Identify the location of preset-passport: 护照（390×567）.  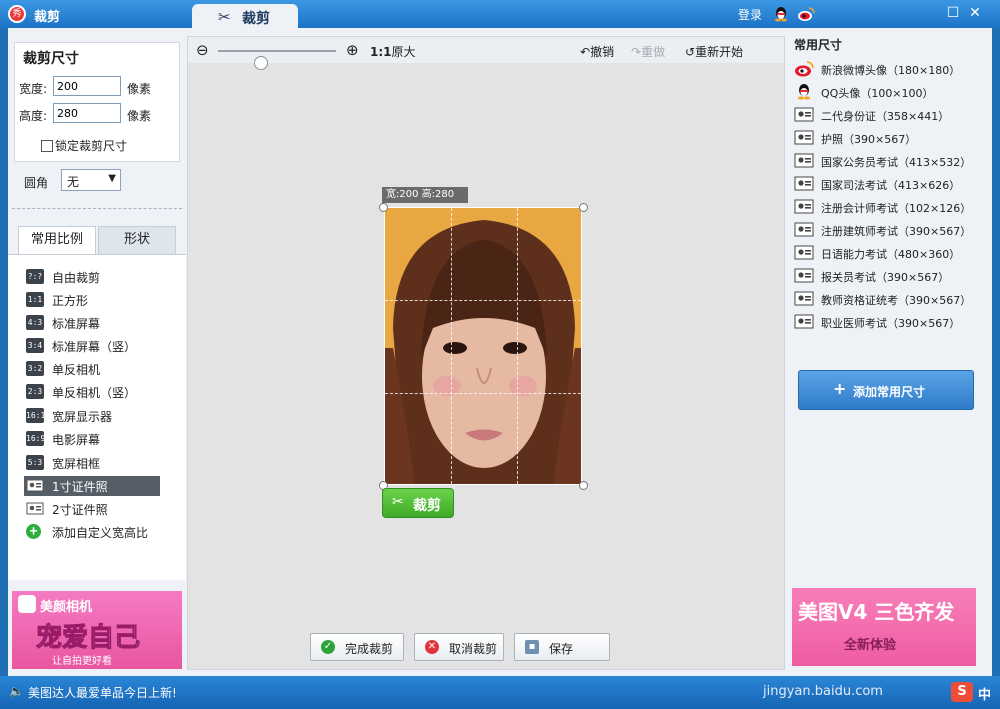
(889, 138).